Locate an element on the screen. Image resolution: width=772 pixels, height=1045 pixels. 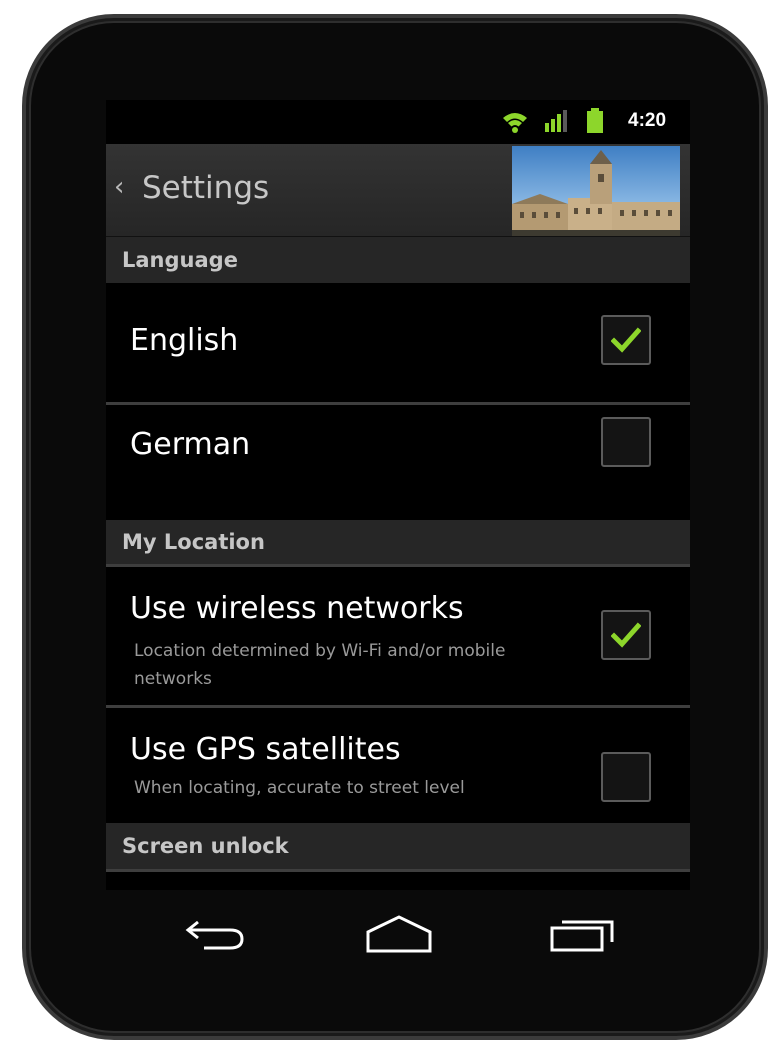
status-bar: 4:20 is located at coordinates (398, 122).